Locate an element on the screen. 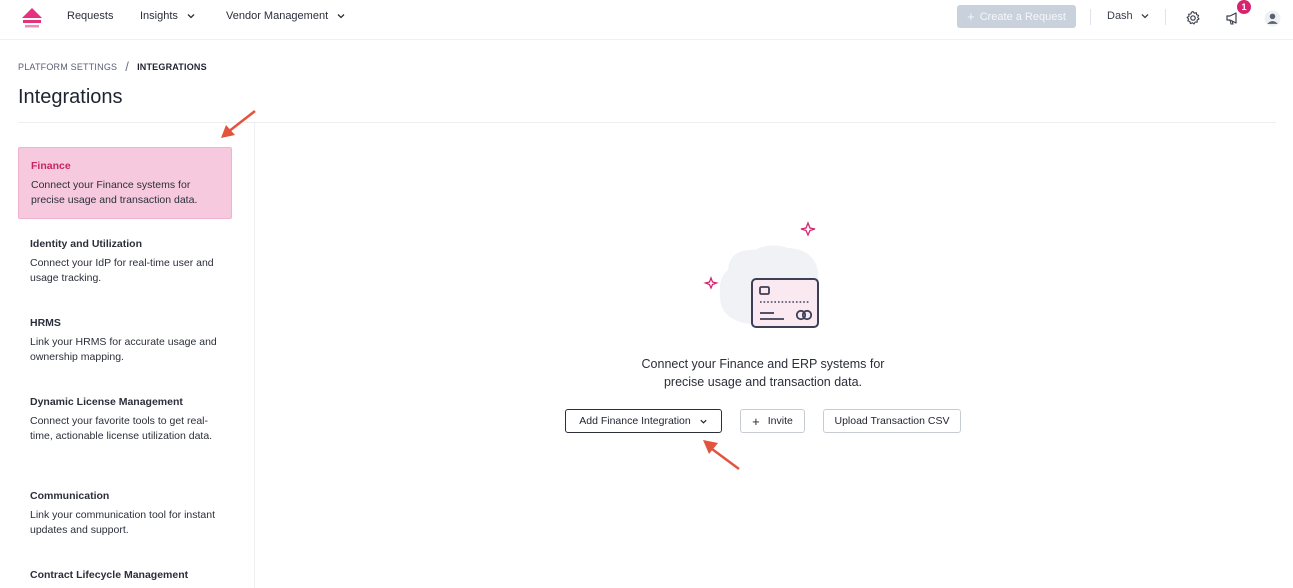 The height and width of the screenshot is (588, 1293). create-request-button: + Create a Request is located at coordinates (1016, 16).